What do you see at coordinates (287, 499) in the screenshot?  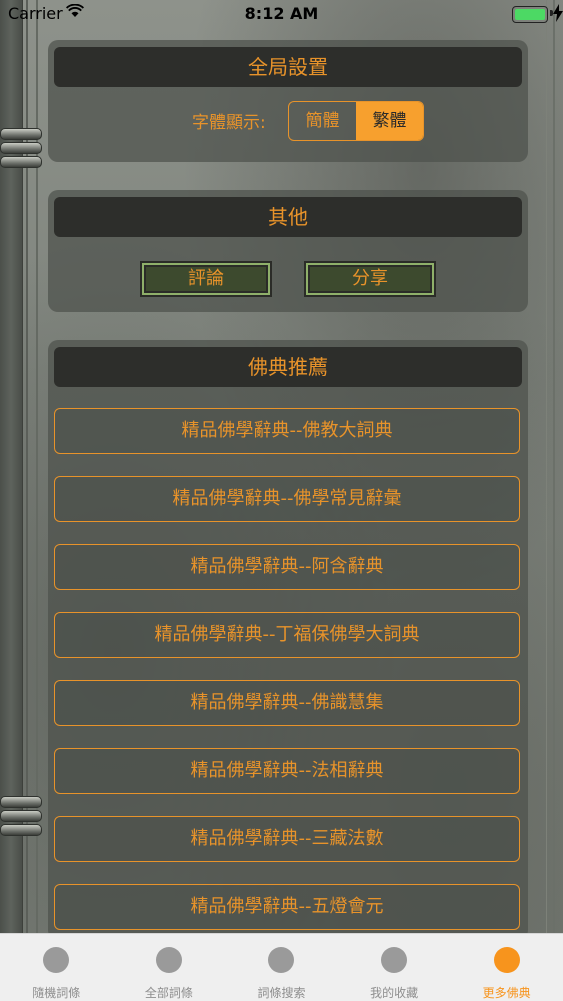 I see `recommend-item-button: 精品佛學辭典--佛學常見辭彙` at bounding box center [287, 499].